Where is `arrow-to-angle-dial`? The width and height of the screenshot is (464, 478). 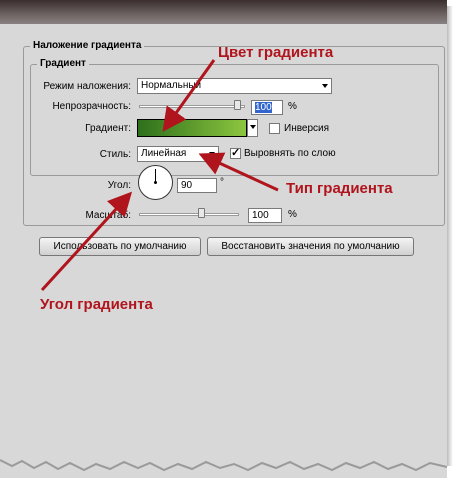 arrow-to-angle-dial is located at coordinates (86, 241).